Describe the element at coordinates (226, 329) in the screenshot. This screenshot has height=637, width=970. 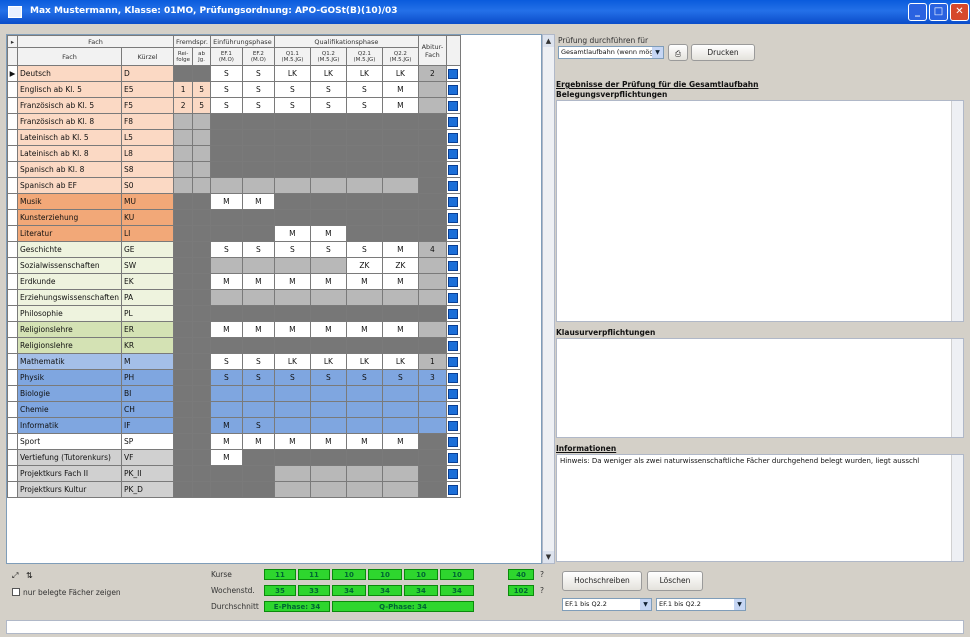
I see `cell-ef1: M` at that location.